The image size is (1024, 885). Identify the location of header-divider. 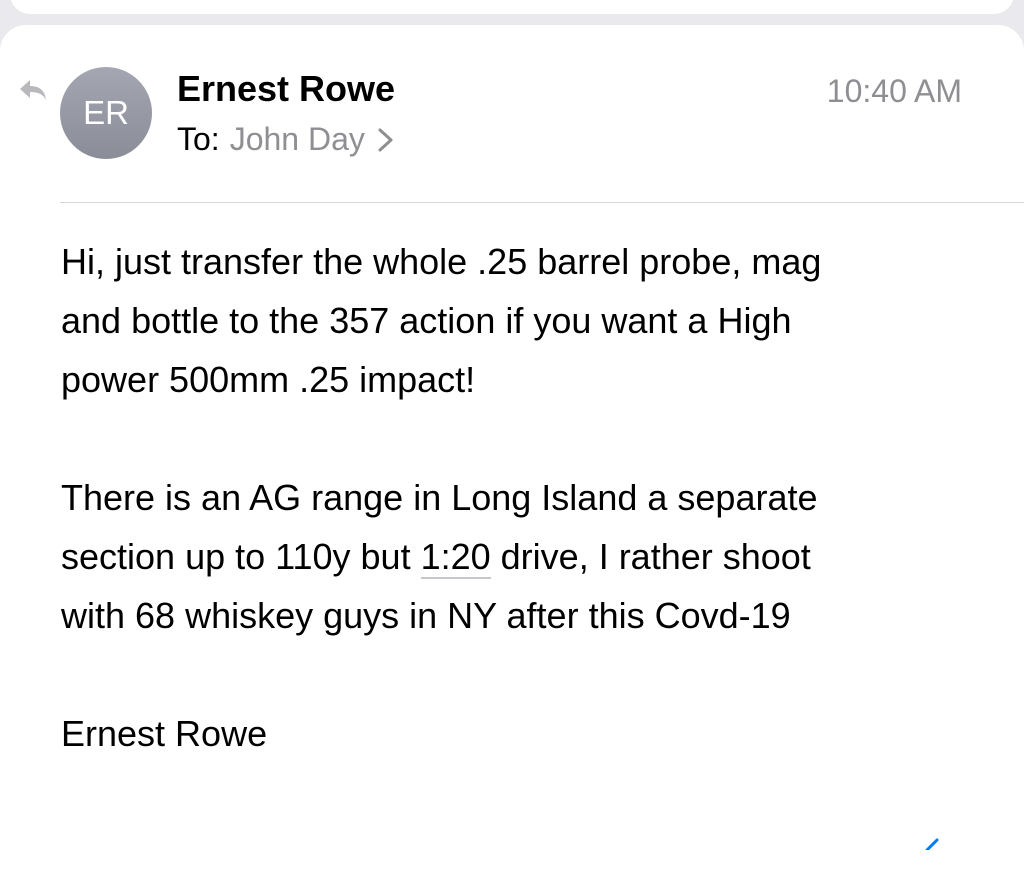
(542, 202).